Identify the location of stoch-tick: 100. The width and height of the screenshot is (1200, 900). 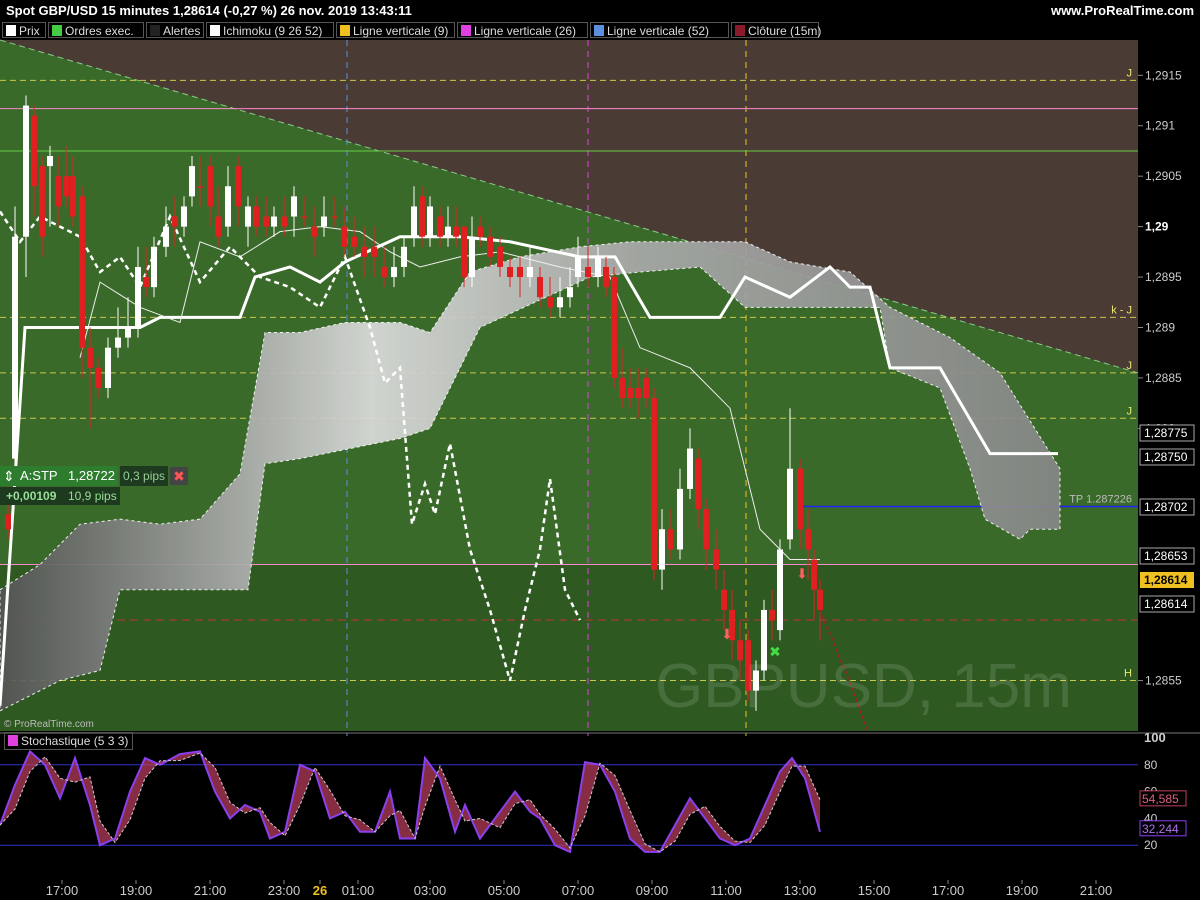
(1155, 737).